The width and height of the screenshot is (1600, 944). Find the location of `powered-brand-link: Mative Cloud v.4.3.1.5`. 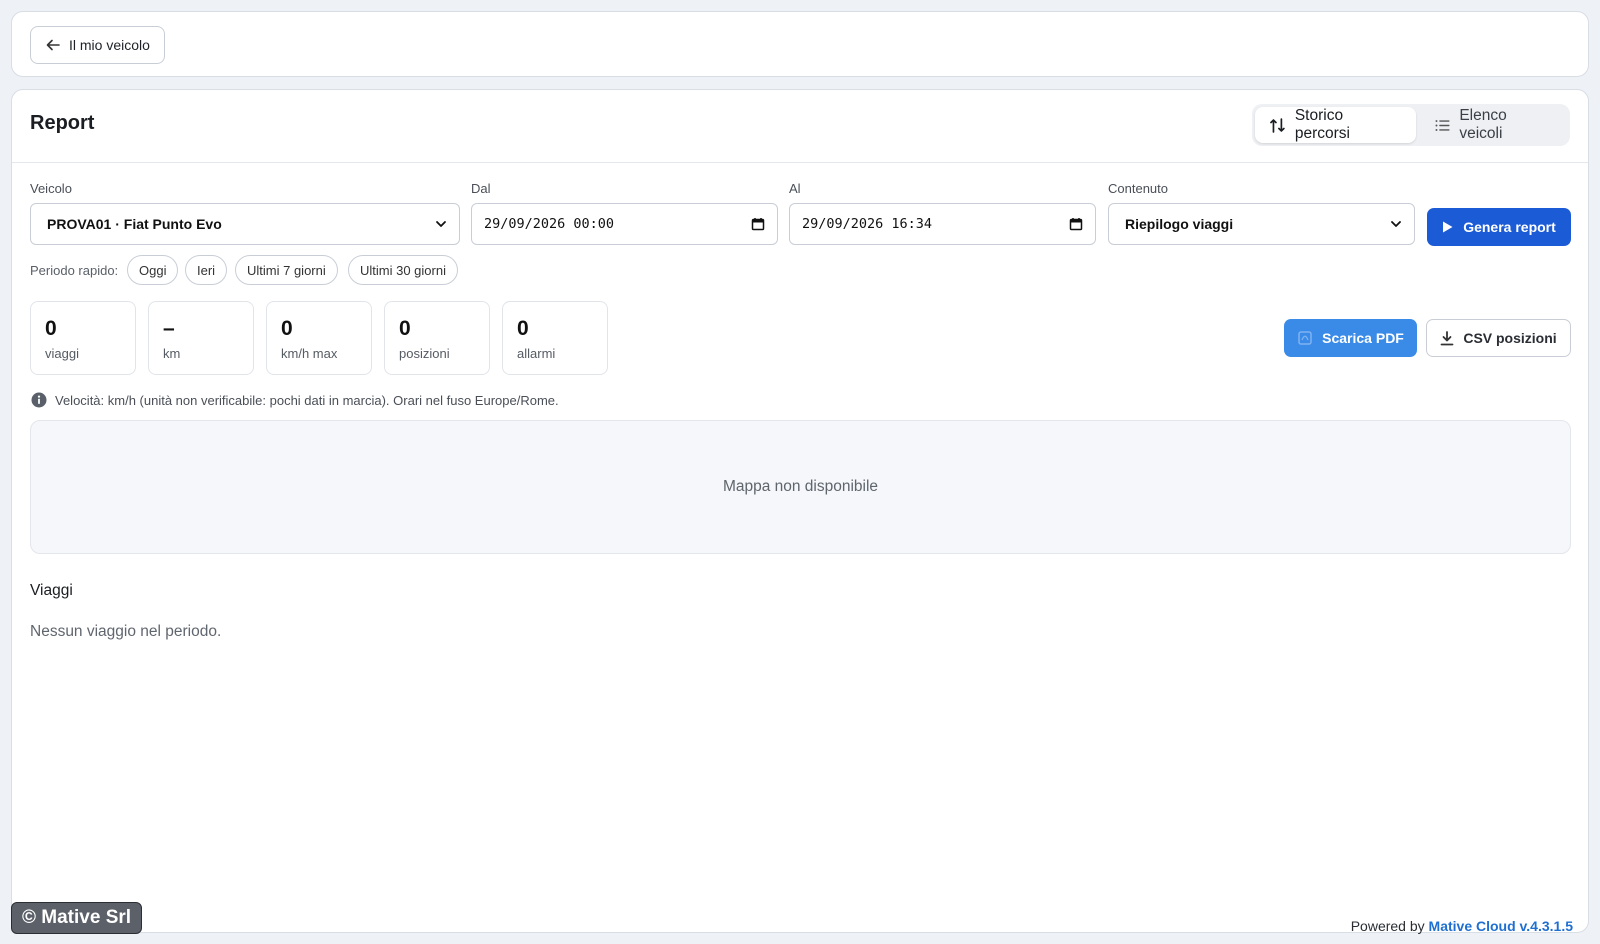

powered-brand-link: Mative Cloud v.4.3.1.5 is located at coordinates (1501, 926).